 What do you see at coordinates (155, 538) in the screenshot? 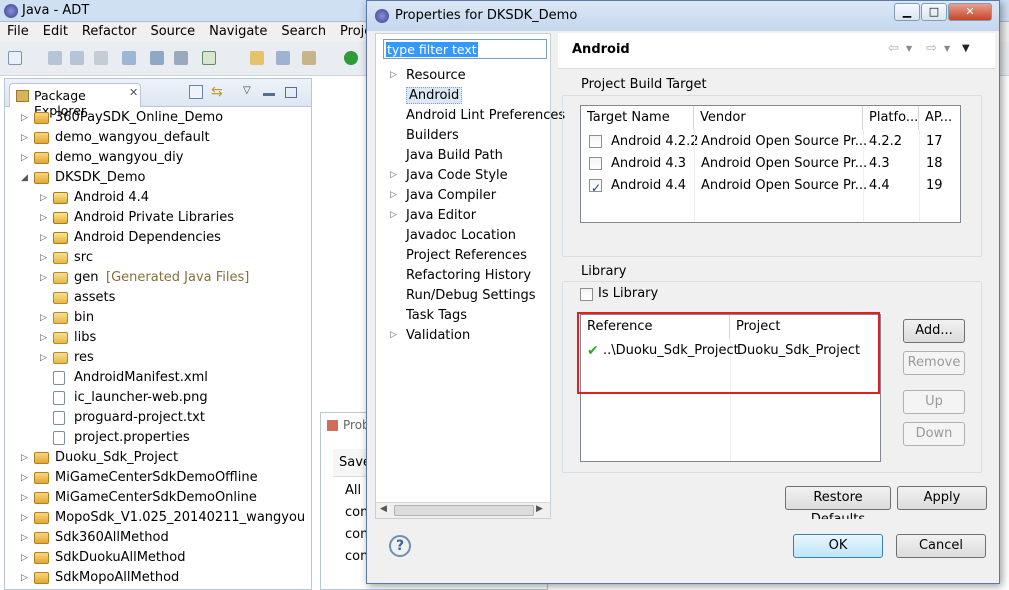
I see `tree-item: ▷ Sdk360AllMethod` at bounding box center [155, 538].